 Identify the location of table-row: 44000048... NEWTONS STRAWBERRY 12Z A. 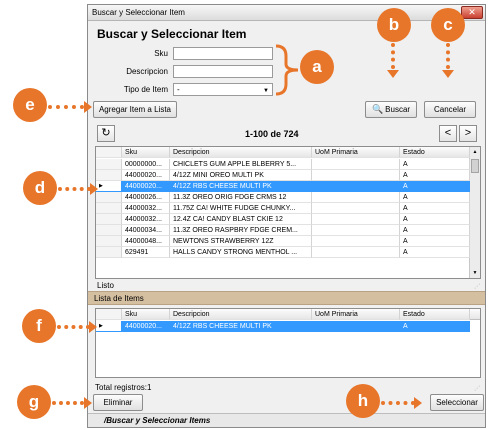
(283, 241).